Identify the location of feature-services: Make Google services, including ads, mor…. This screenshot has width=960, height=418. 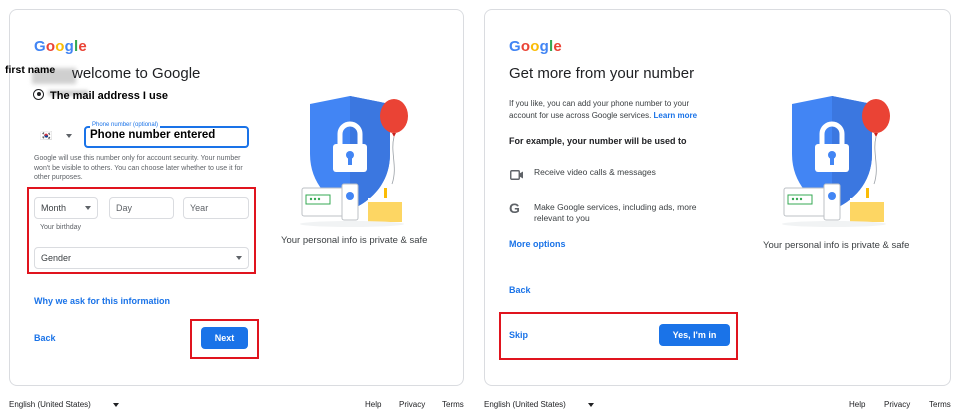
(615, 212).